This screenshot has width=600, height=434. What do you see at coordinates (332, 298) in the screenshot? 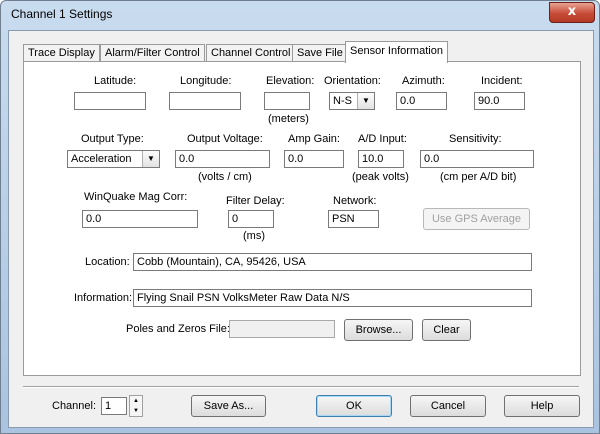
I see `information-field: Flying Snail PSN VolksMeter Raw Data N/S` at bounding box center [332, 298].